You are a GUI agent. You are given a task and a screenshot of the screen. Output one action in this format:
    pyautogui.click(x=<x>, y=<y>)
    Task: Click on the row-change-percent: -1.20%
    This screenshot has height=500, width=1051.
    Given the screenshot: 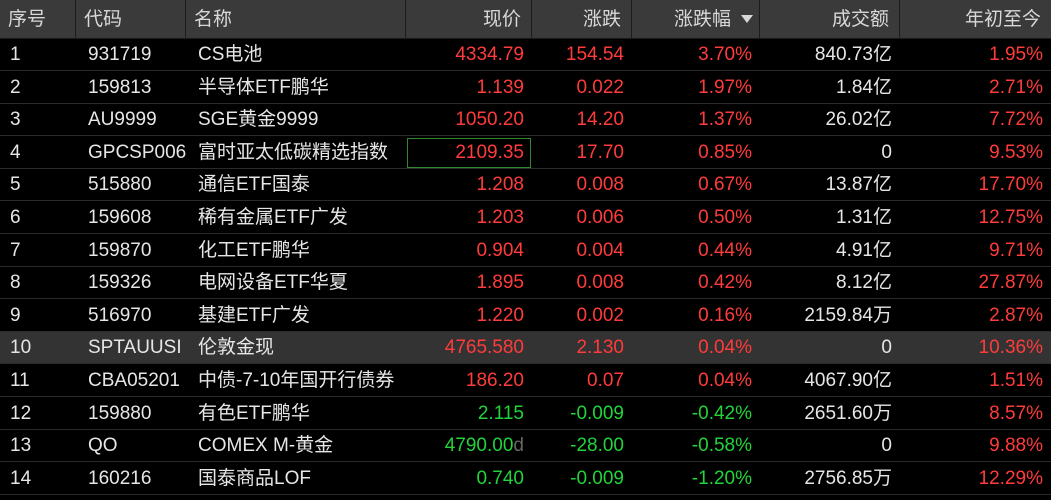 What is the action you would take?
    pyautogui.click(x=721, y=478)
    